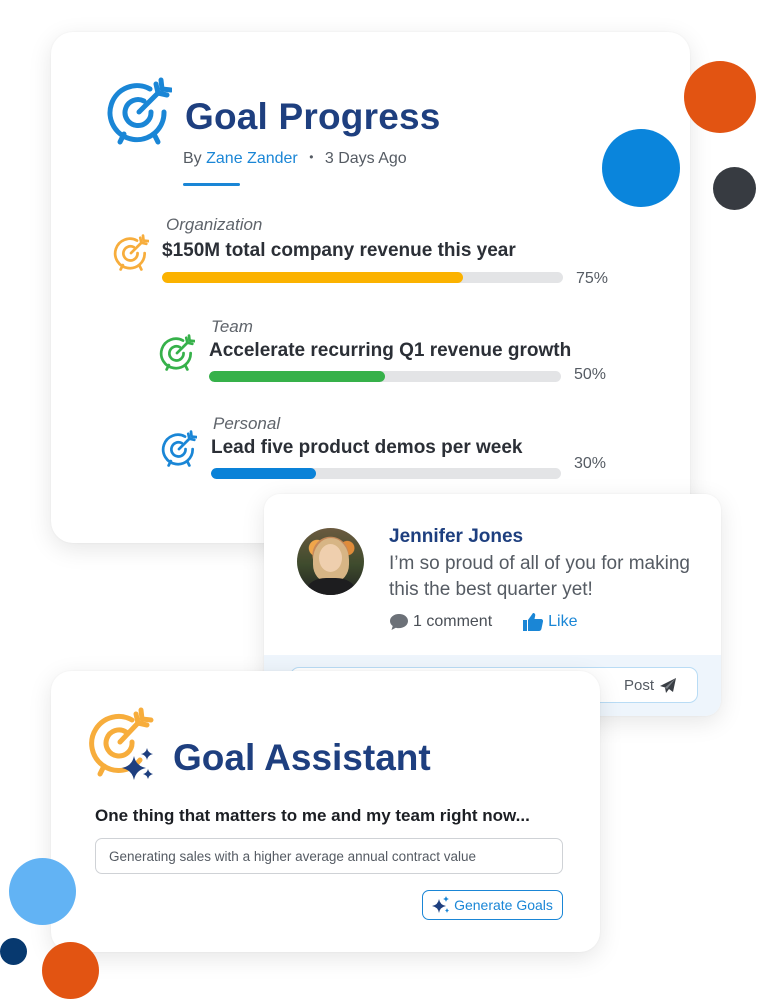  What do you see at coordinates (453, 621) in the screenshot?
I see `comment-count: 1 comment` at bounding box center [453, 621].